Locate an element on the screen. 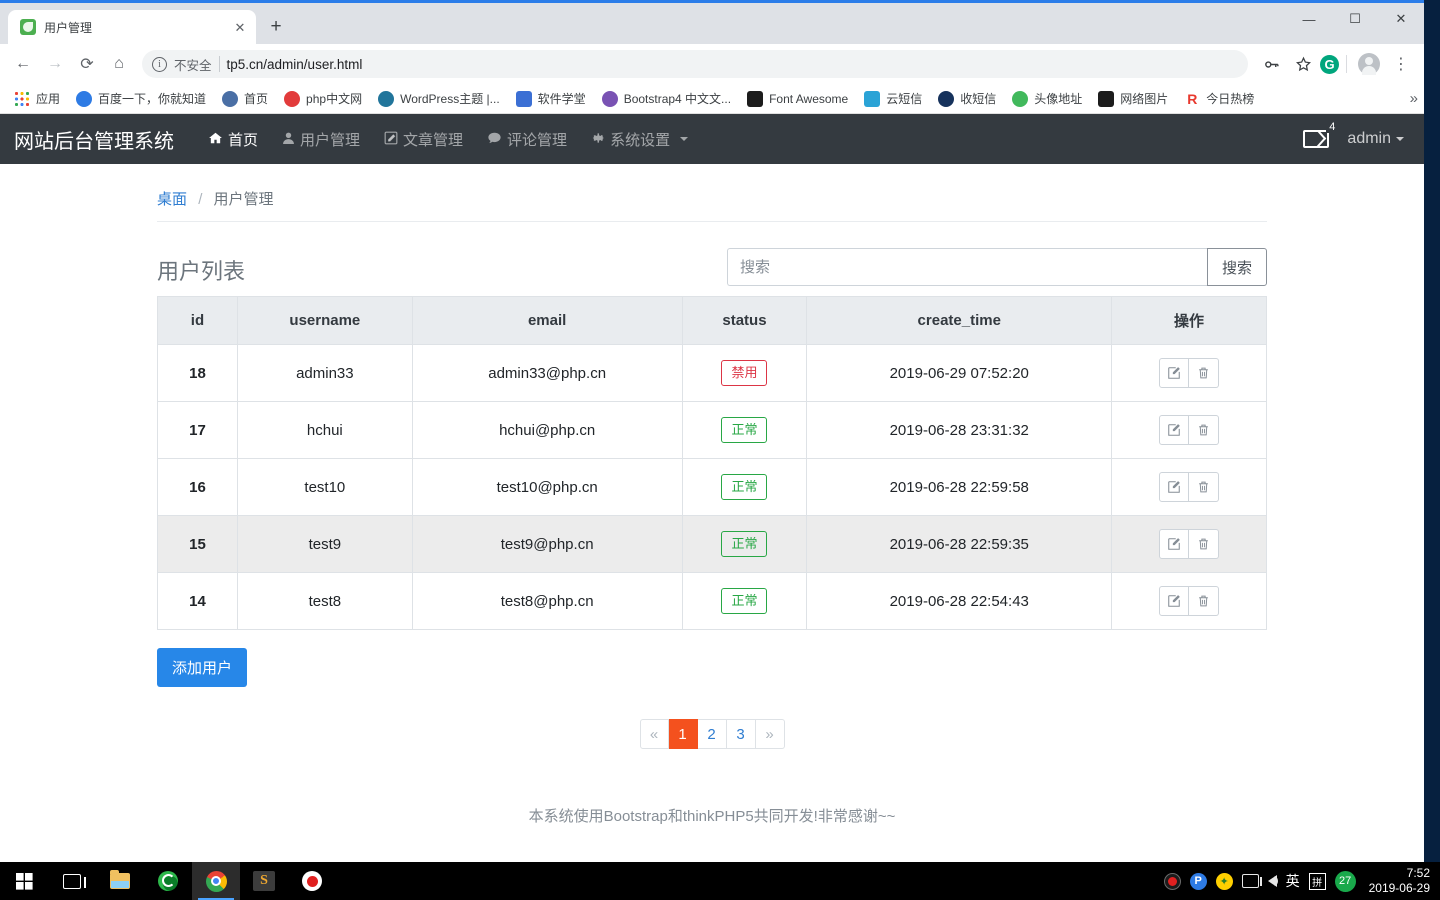 The height and width of the screenshot is (900, 1440). bookmark-receive-sms: 收短信 is located at coordinates (967, 98).